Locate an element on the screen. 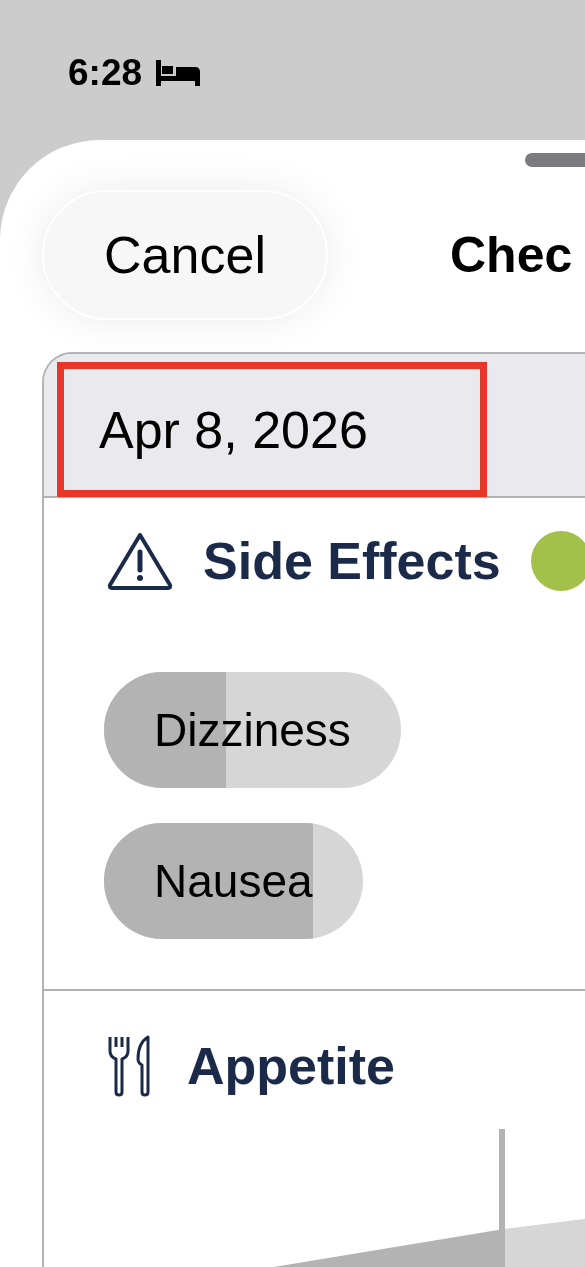 The height and width of the screenshot is (1267, 585). status-badge is located at coordinates (557, 561).